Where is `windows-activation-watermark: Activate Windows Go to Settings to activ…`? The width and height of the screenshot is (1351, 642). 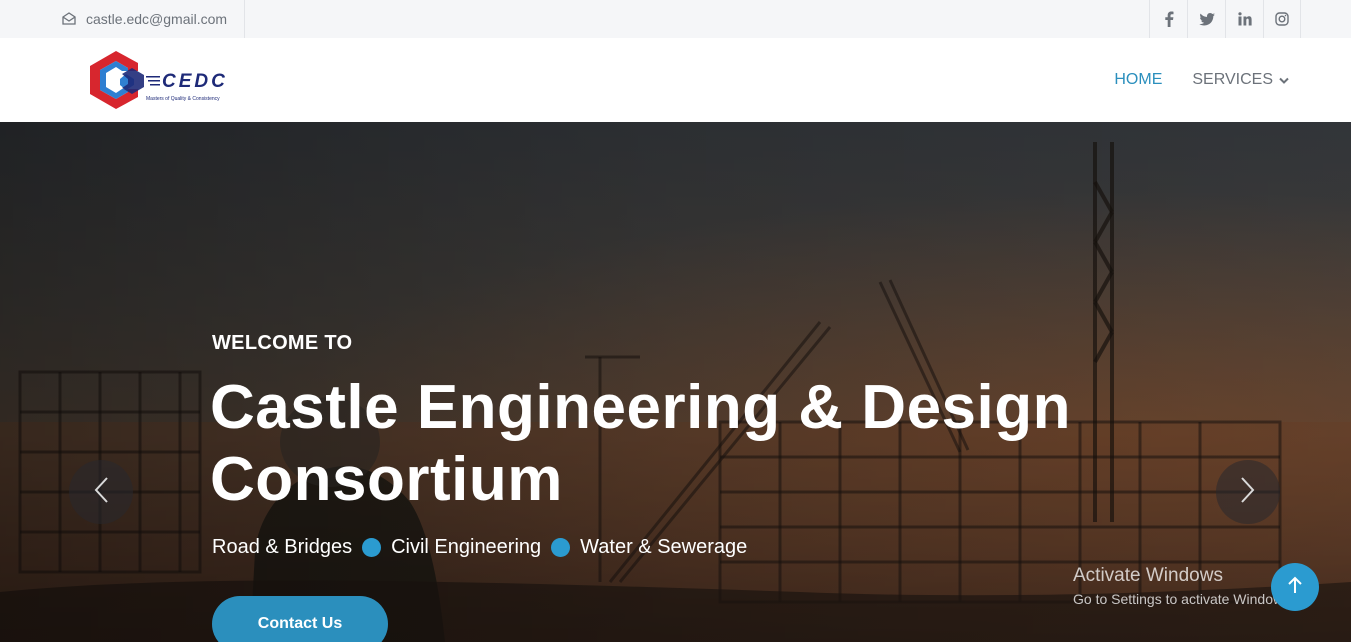
windows-activation-watermark: Activate Windows Go to Settings to activ… is located at coordinates (1183, 586).